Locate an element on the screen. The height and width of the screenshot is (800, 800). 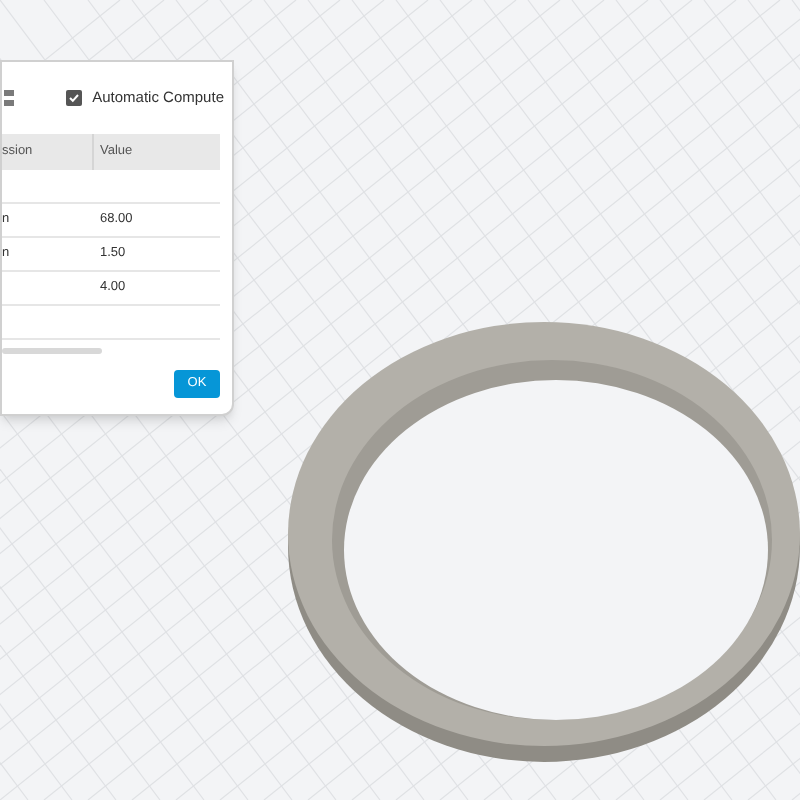
parameters-icon is located at coordinates (10, 98).